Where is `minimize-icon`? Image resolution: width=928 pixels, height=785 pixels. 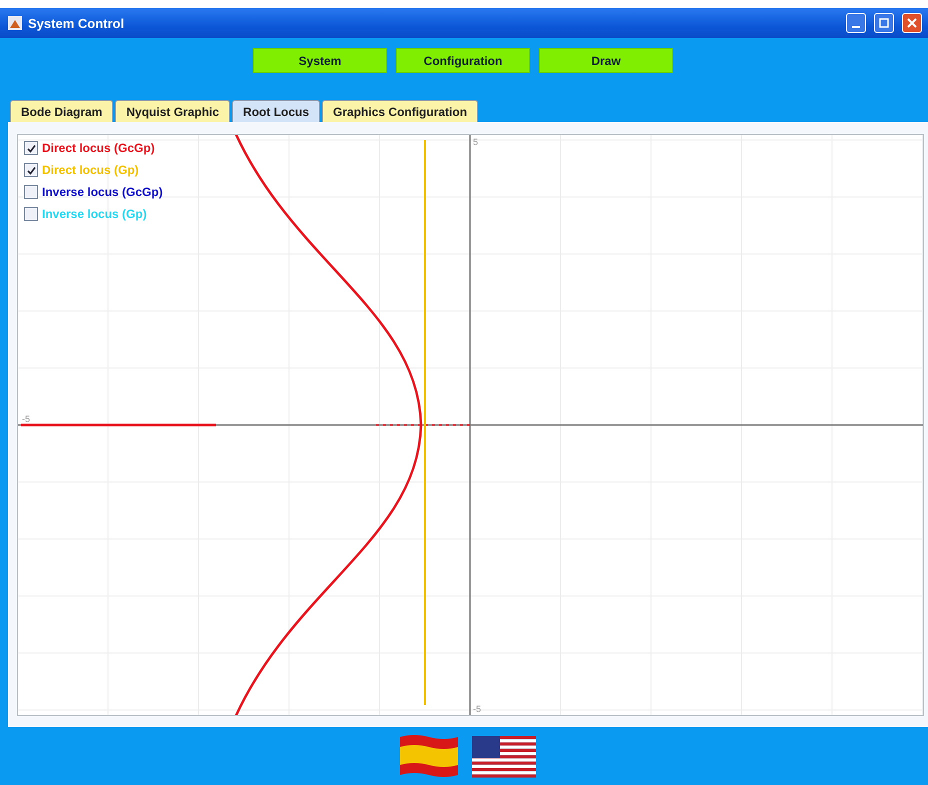
minimize-icon is located at coordinates (856, 27).